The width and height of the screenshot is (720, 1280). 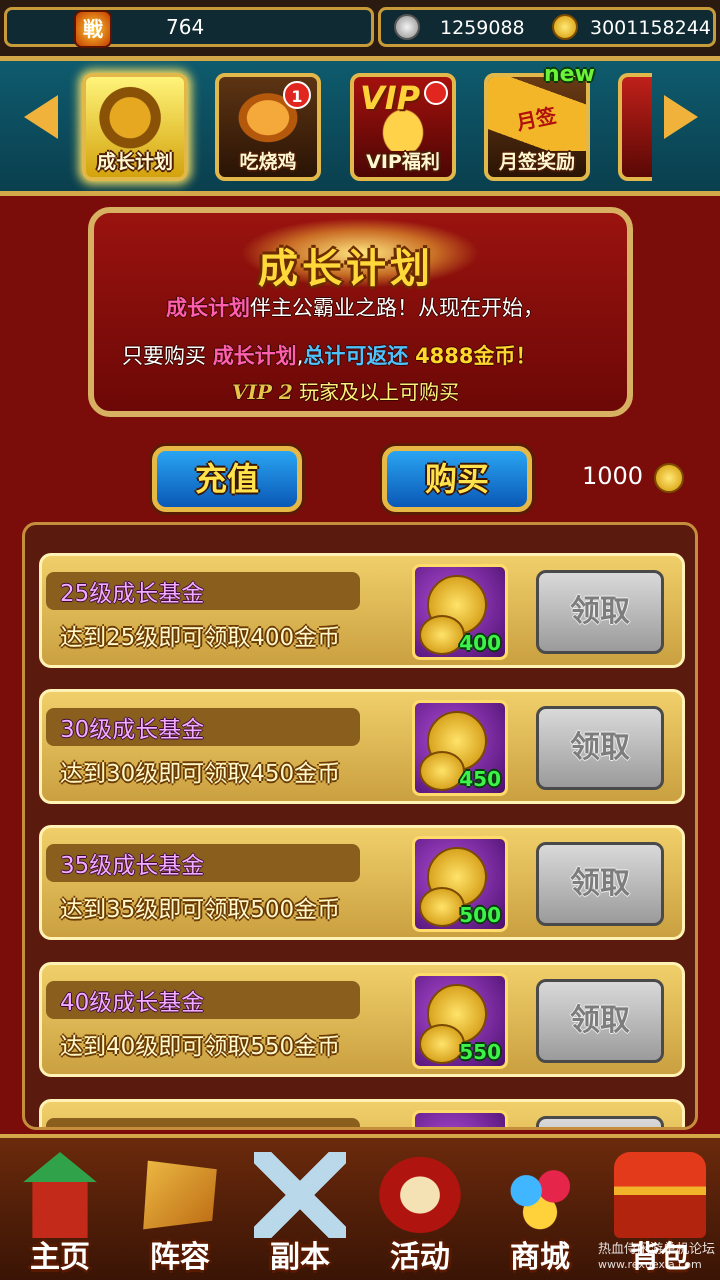 I want to click on reward-amount: 400, so click(x=480, y=643).